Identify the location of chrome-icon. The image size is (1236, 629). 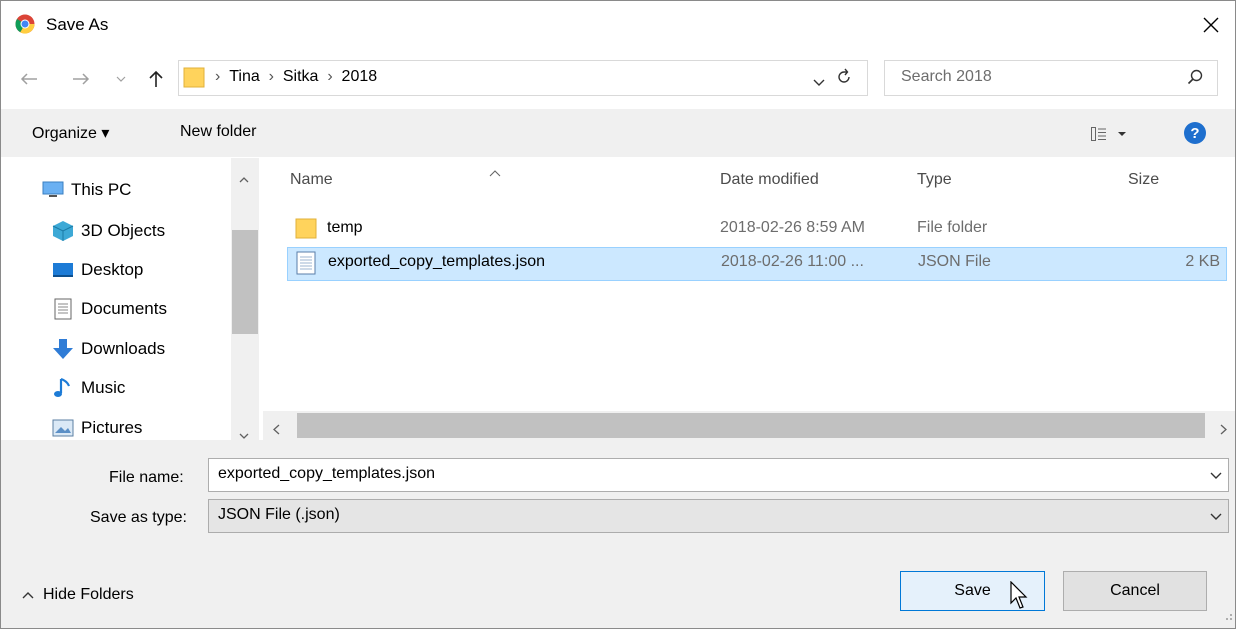
(25, 24).